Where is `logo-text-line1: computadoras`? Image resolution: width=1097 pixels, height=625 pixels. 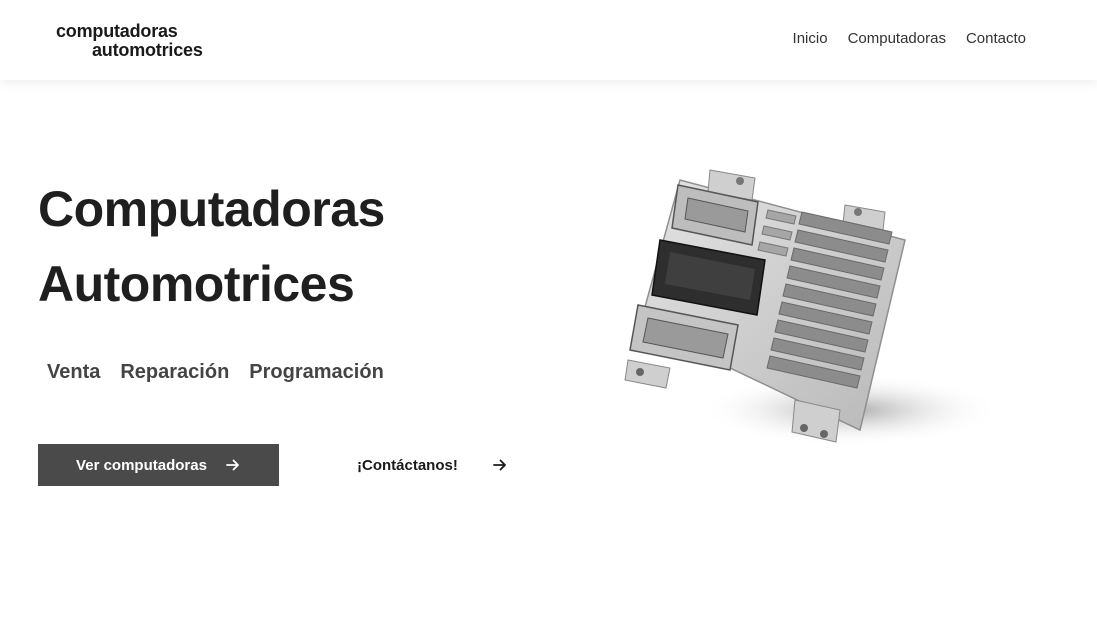
logo-text-line1: computadoras is located at coordinates (117, 31).